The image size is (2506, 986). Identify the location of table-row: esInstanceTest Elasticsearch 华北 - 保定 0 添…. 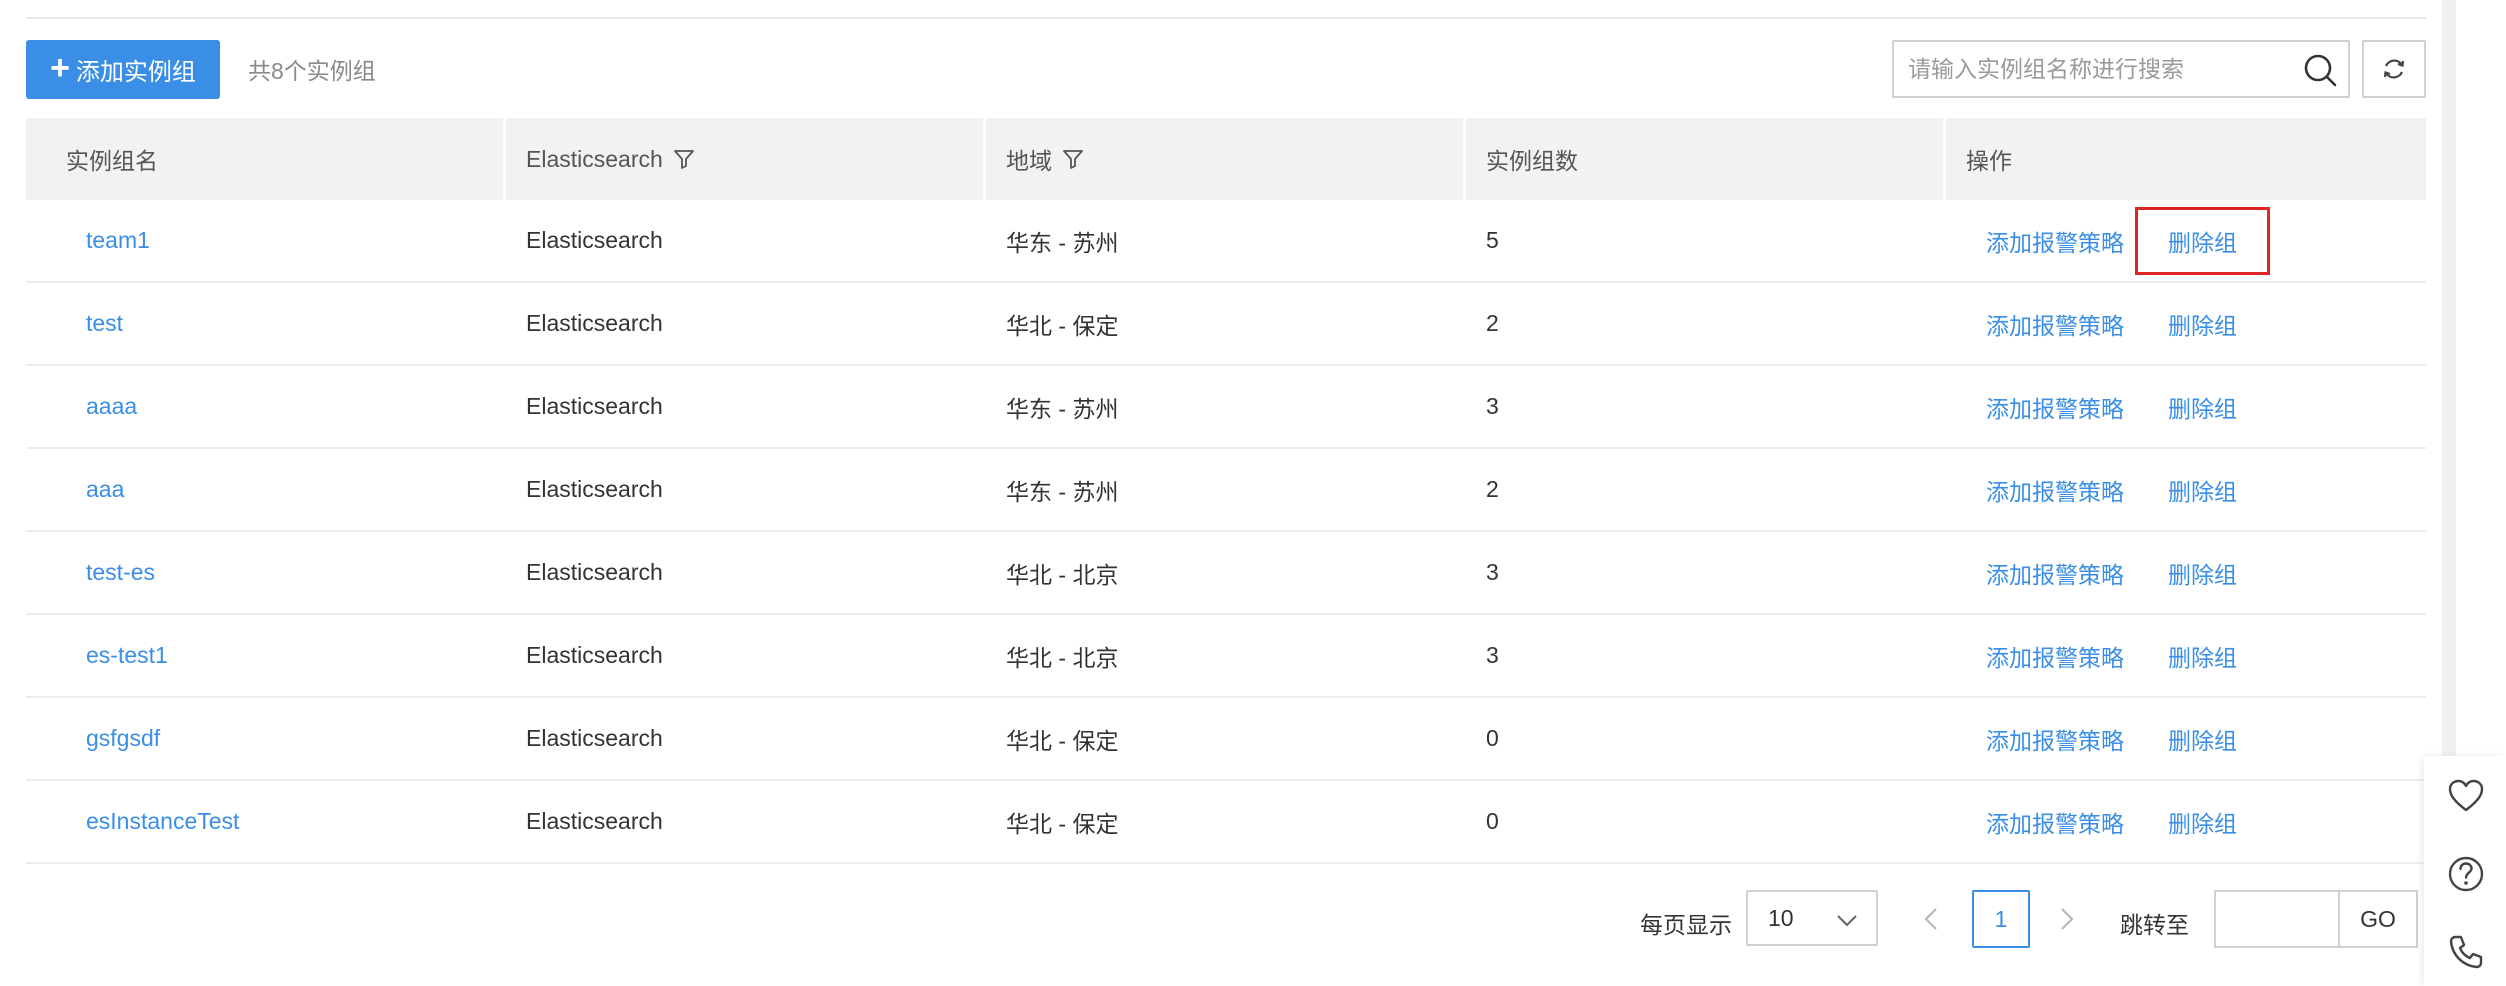
(1226, 822).